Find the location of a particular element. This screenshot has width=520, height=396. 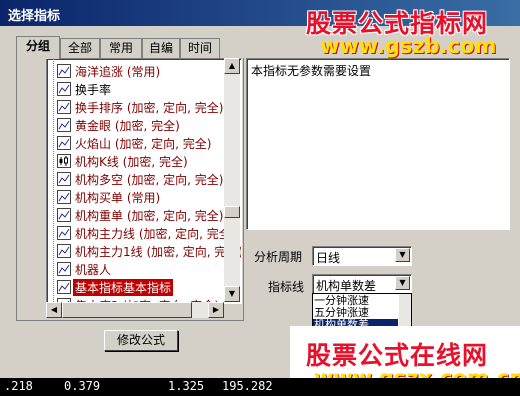

dialog-title: 选择指标 is located at coordinates (34, 16).